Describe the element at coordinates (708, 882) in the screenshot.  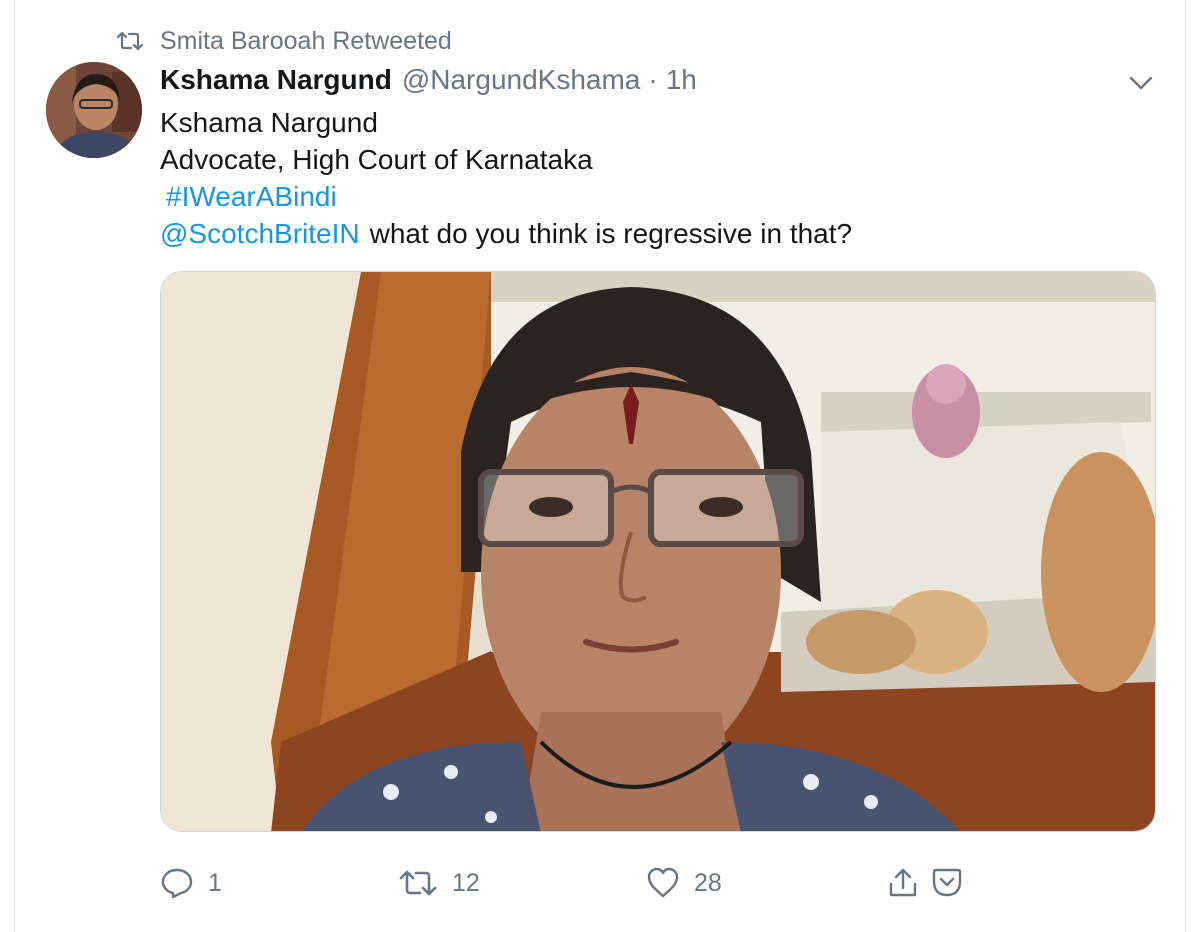
I see `like-count: 28` at that location.